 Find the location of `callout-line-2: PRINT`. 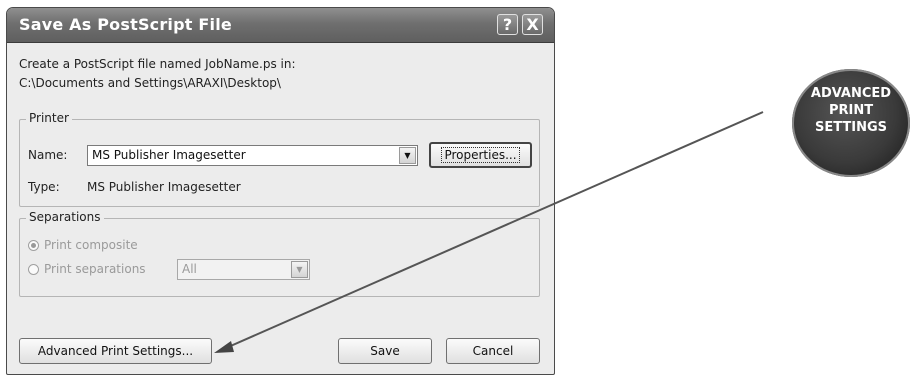

callout-line-2: PRINT is located at coordinates (851, 110).